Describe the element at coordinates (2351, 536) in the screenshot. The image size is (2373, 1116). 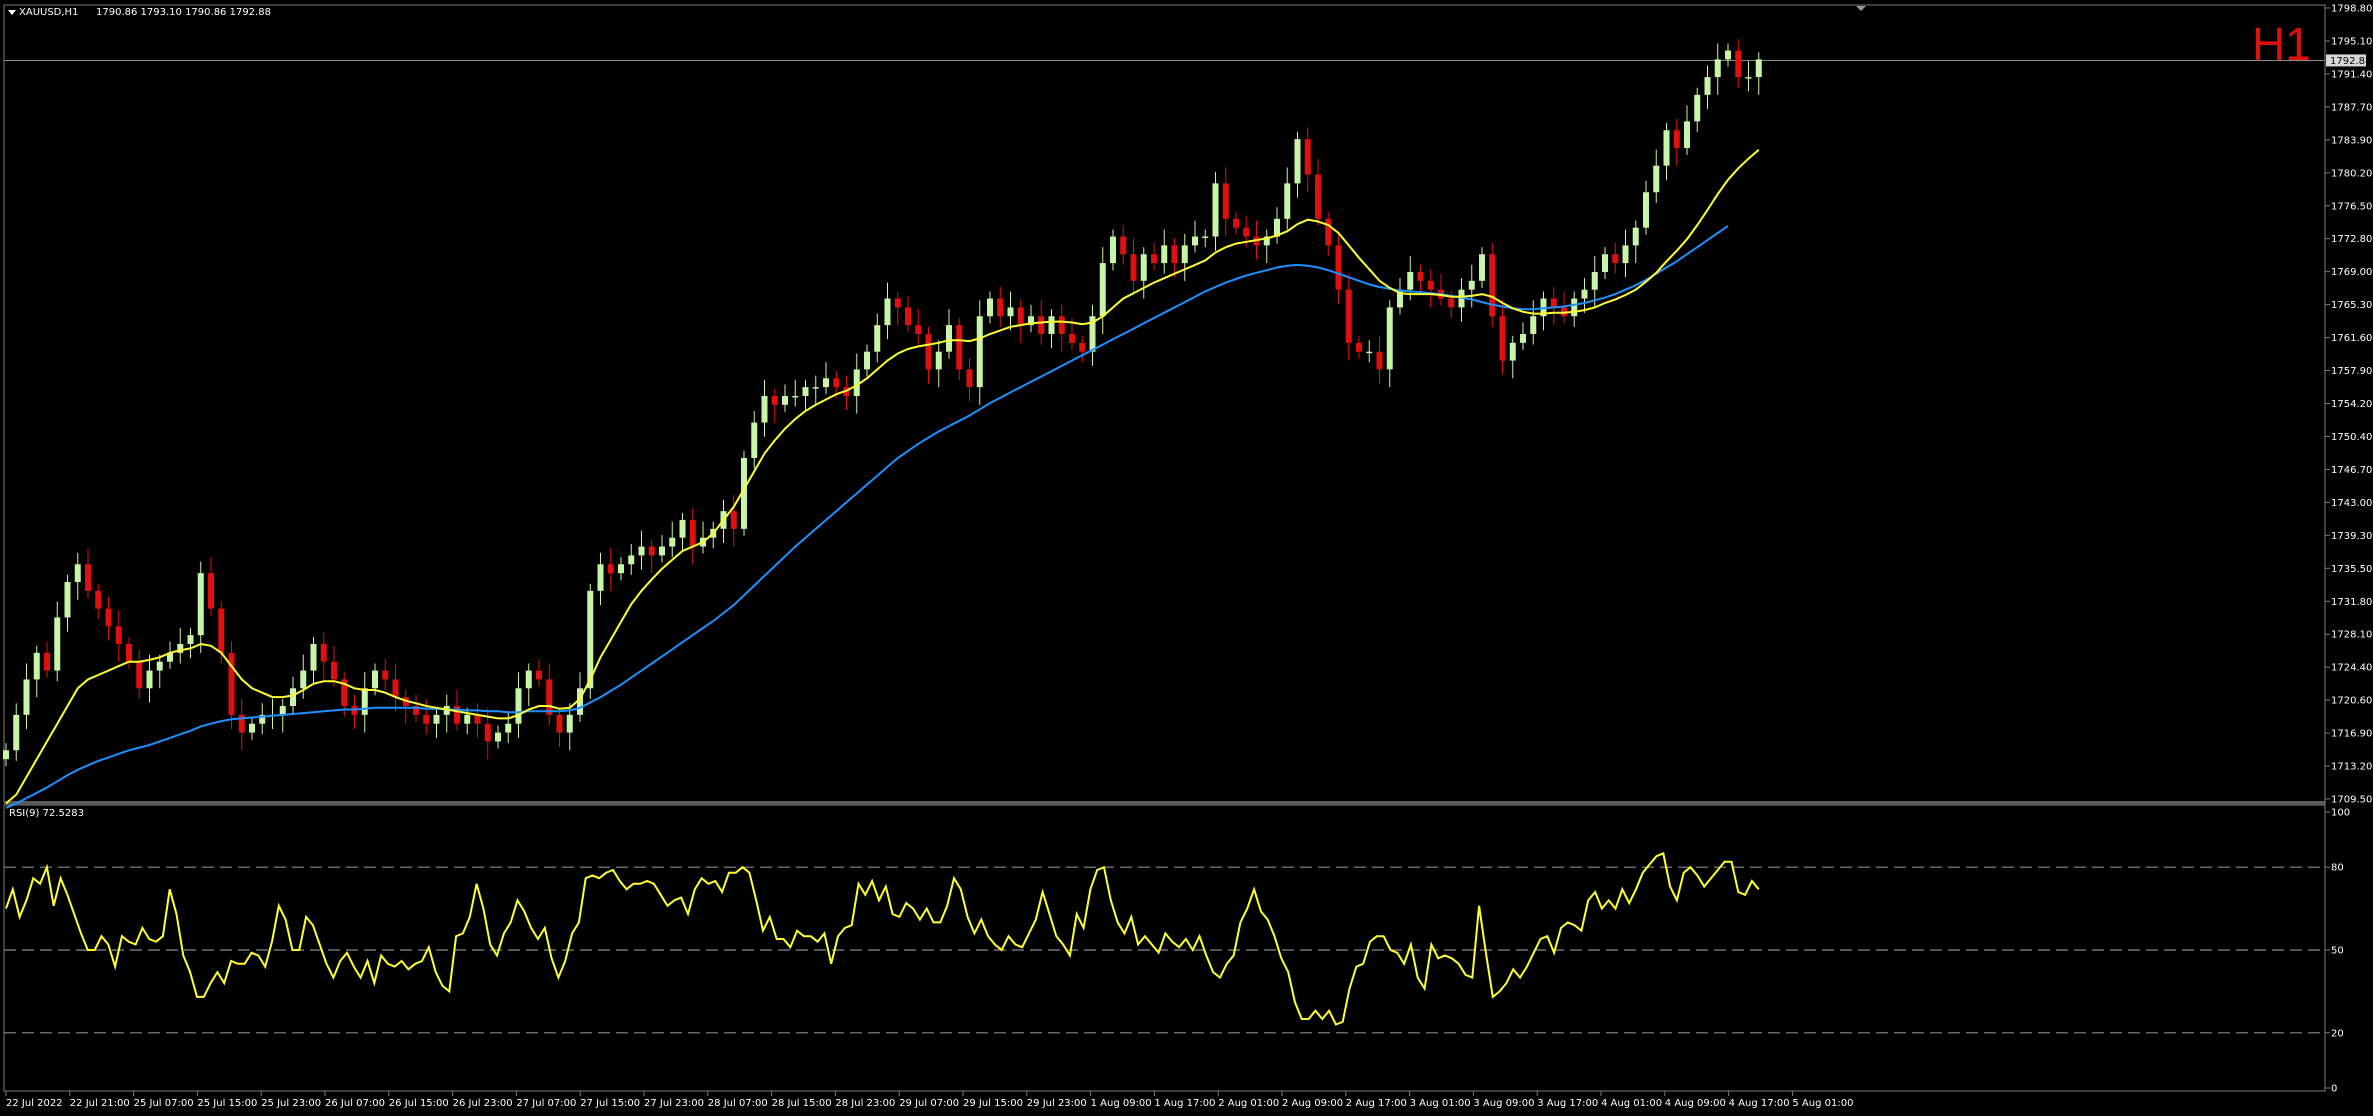
I see `price-tick-label: 1739.30` at that location.